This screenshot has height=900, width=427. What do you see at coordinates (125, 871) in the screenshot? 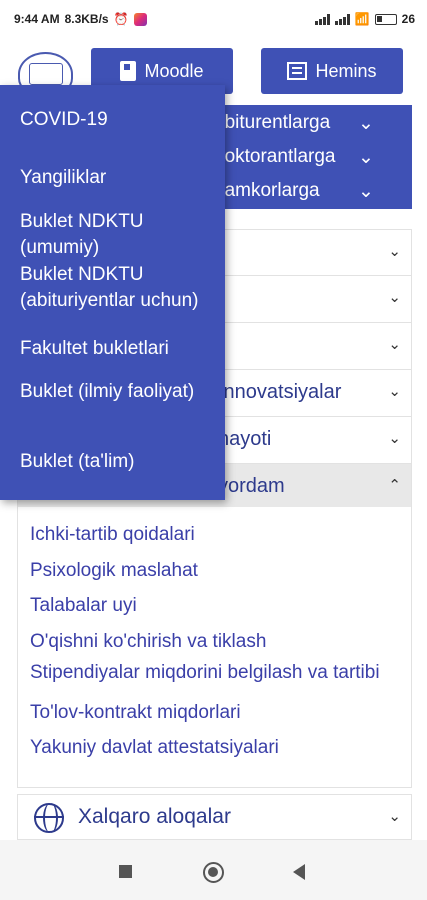
I see `recents-icon` at bounding box center [125, 871].